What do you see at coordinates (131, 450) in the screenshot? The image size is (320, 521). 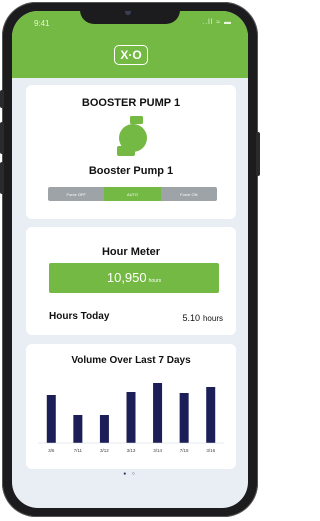 I see `x-tick-label: 3/13` at bounding box center [131, 450].